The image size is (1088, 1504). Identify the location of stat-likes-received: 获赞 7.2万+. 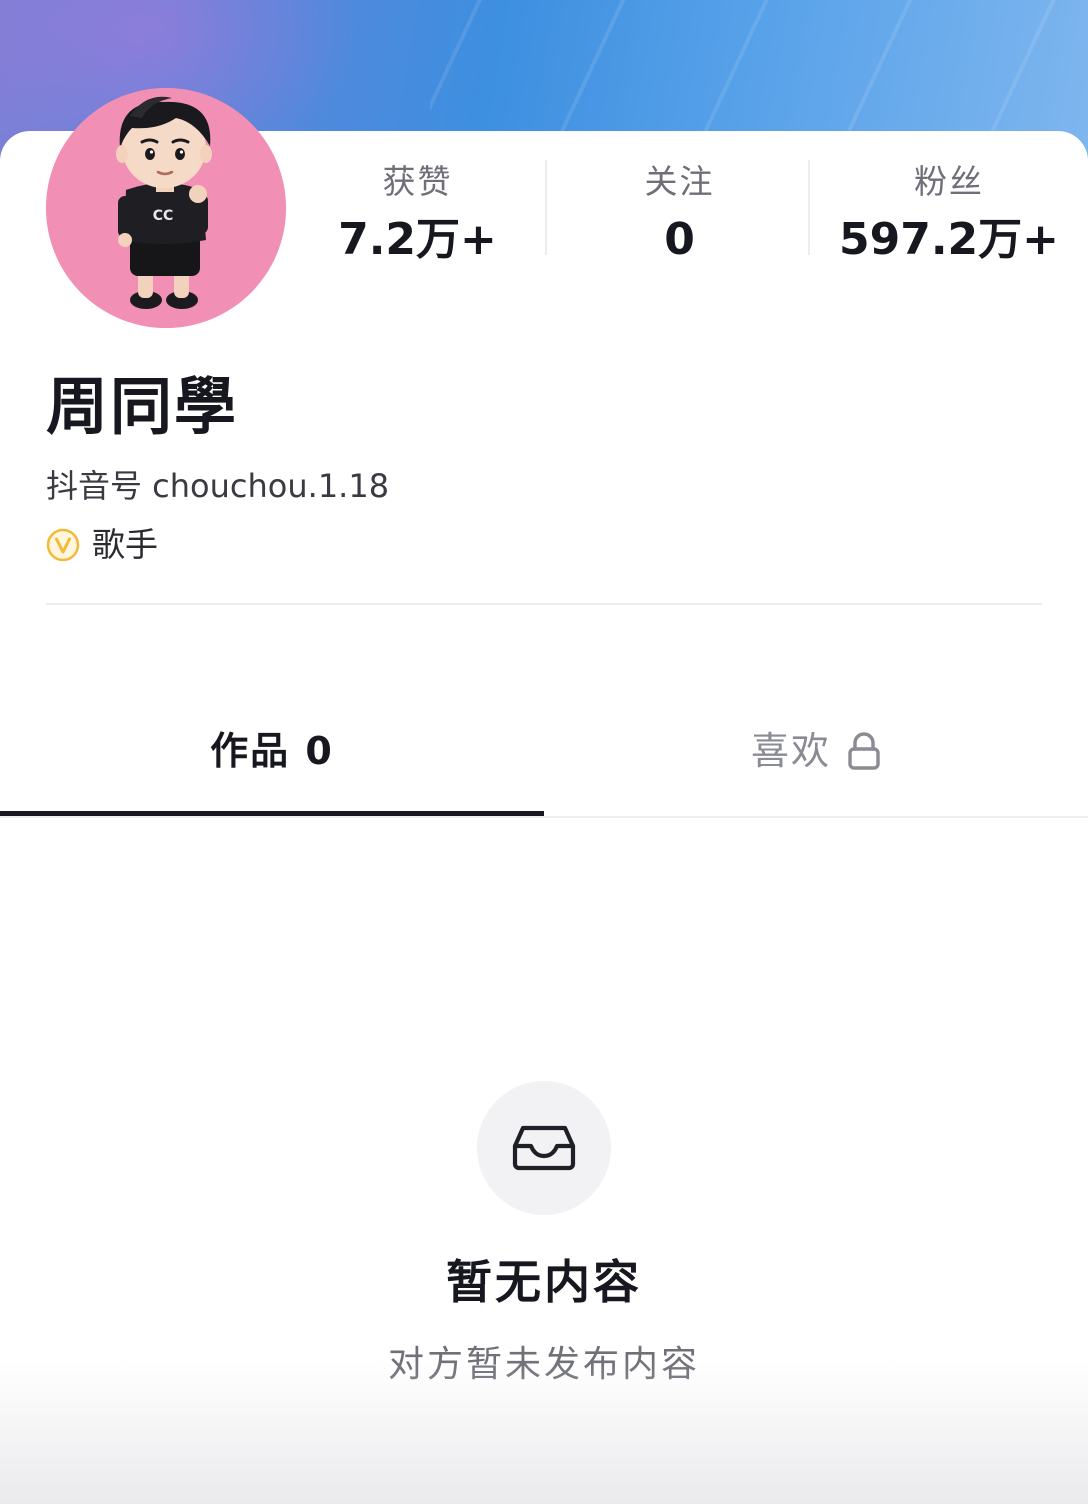
(417, 215).